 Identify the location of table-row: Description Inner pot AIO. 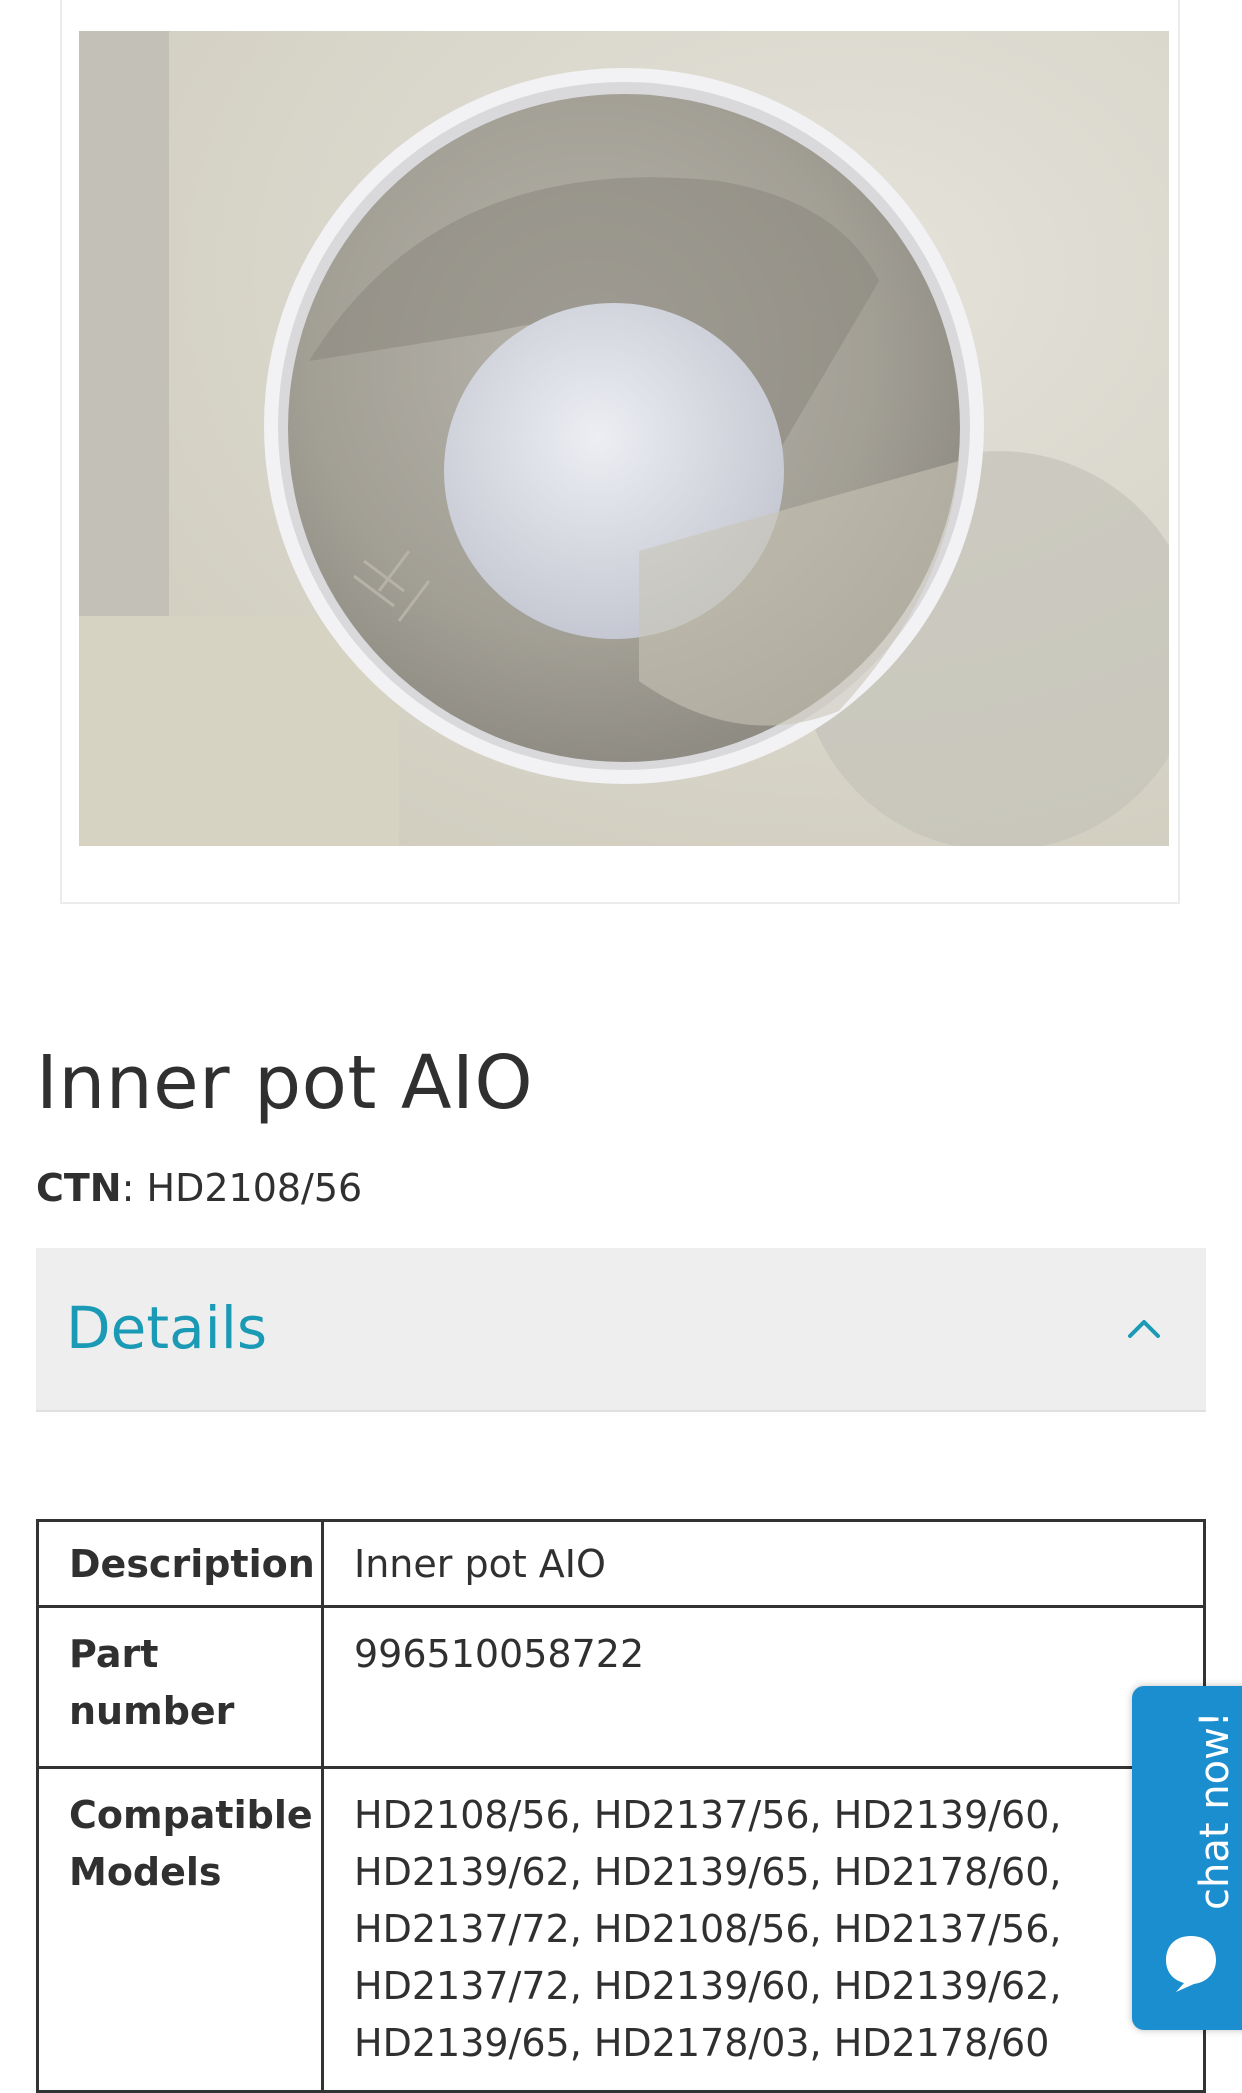
(621, 1563).